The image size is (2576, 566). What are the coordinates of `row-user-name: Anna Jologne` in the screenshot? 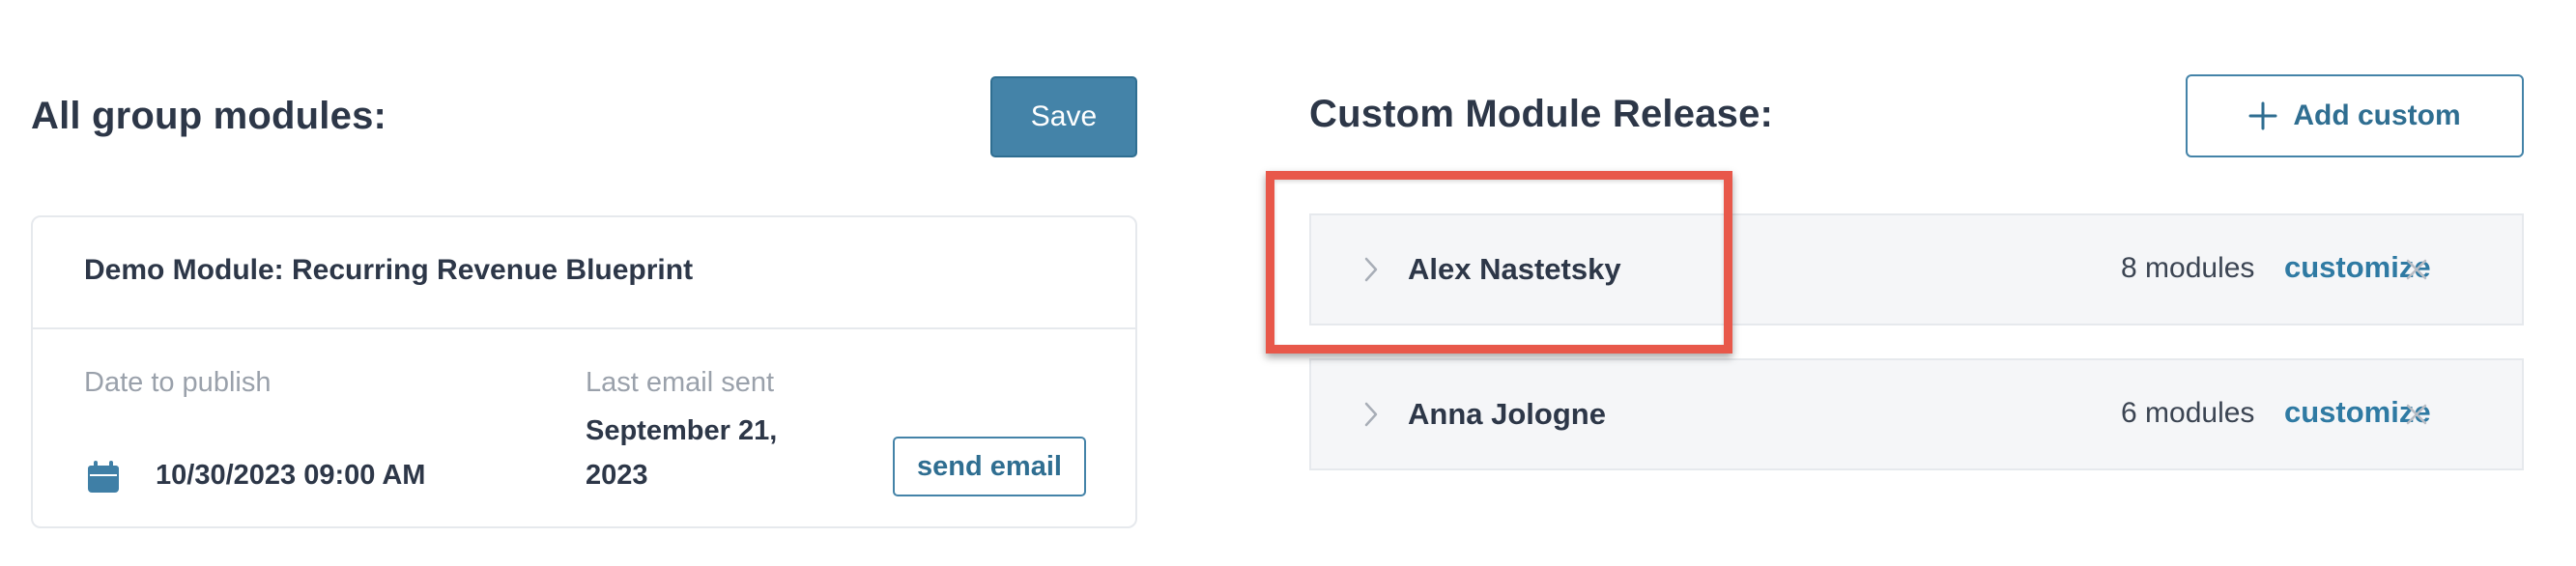 It's located at (1507, 414).